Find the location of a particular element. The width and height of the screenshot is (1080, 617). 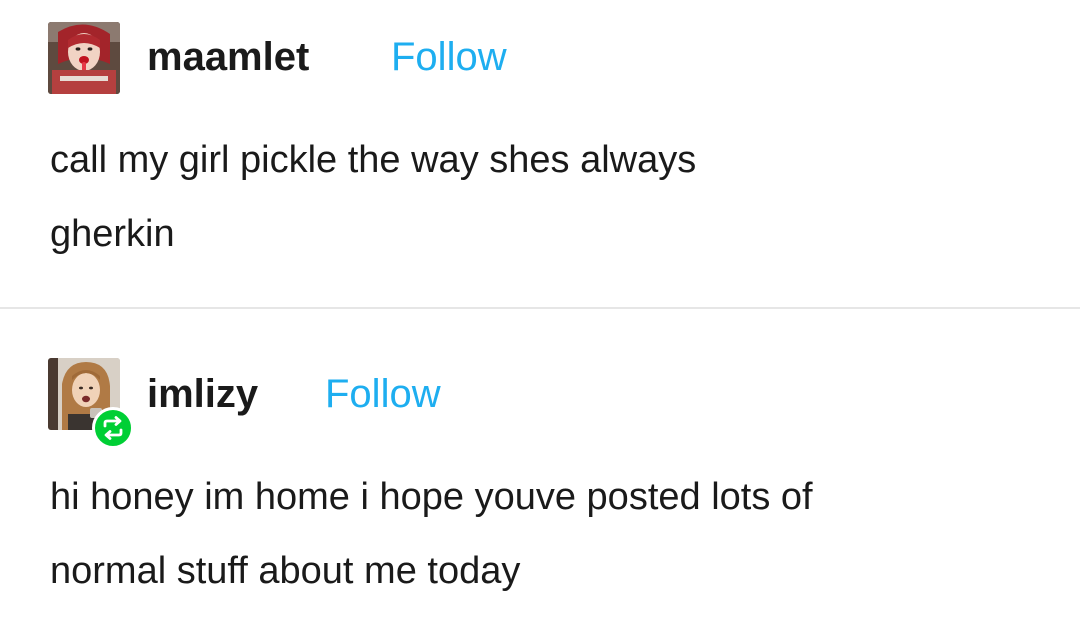

post-text-line: call my girl pickle the way shes always is located at coordinates (373, 160).